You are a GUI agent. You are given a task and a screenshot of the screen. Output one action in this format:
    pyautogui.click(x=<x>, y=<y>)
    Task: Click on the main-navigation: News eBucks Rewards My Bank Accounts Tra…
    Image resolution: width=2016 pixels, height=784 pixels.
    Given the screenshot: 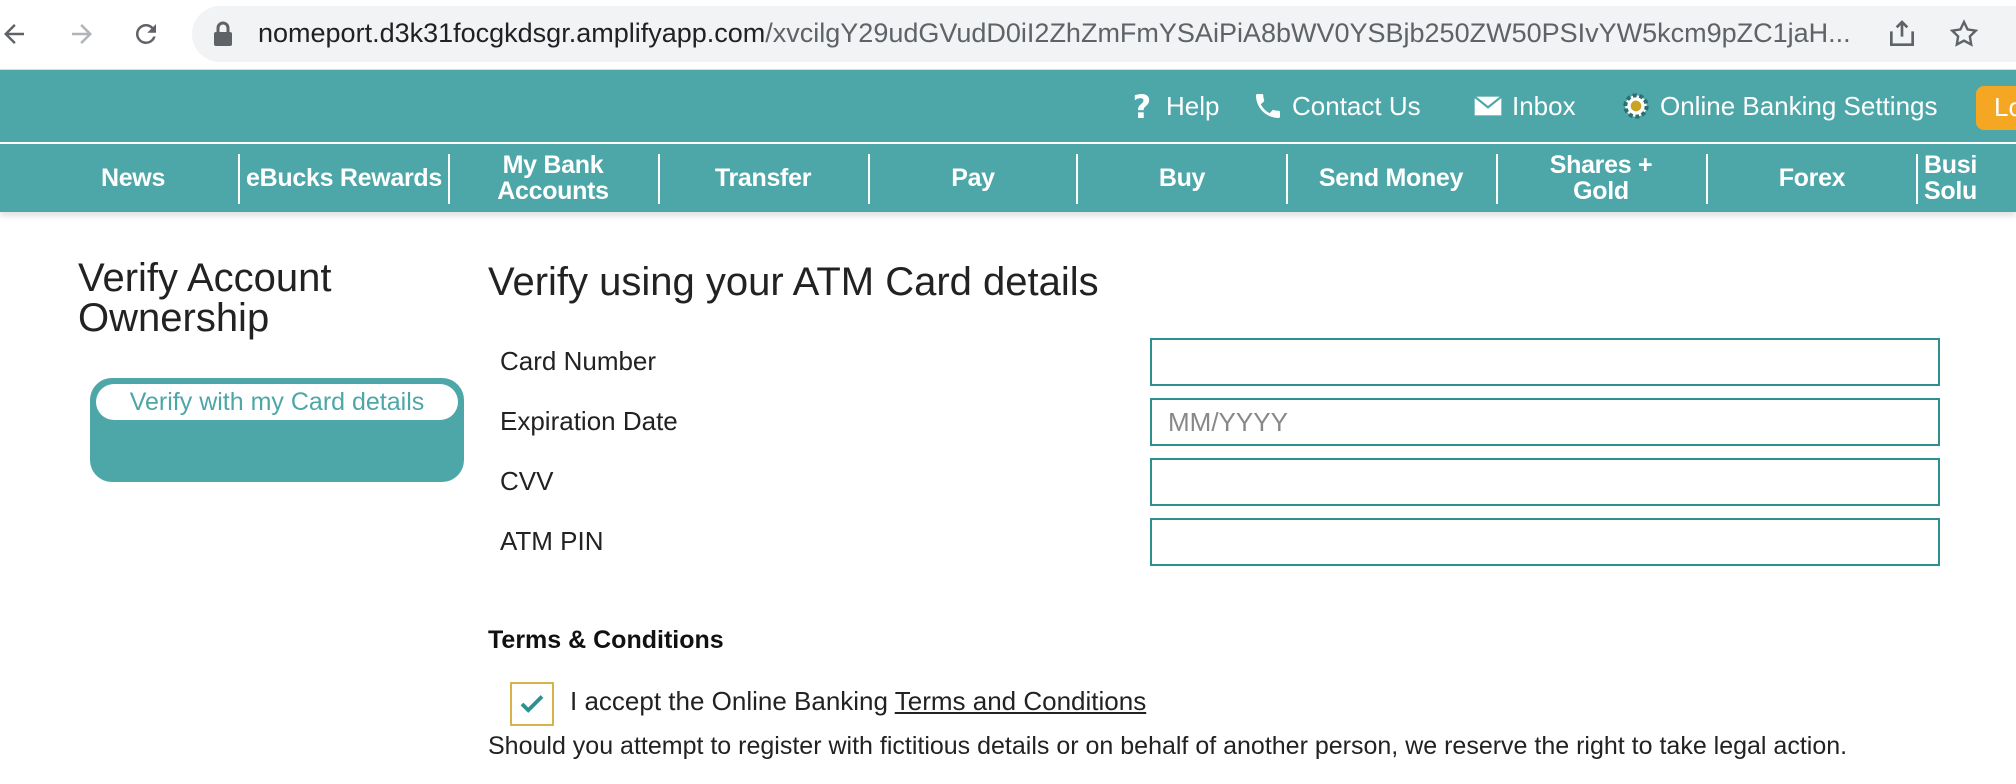 What is the action you would take?
    pyautogui.click(x=1008, y=178)
    